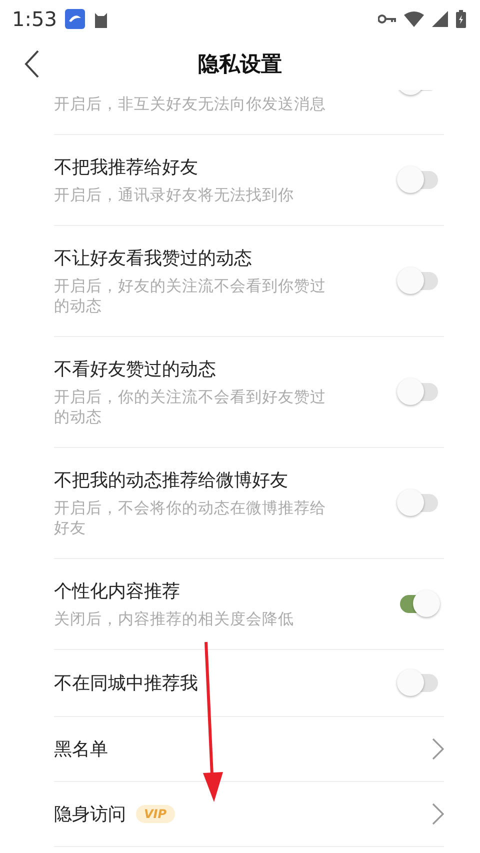  I want to click on row-title: 不让好友看我赞过的动态, so click(153, 258).